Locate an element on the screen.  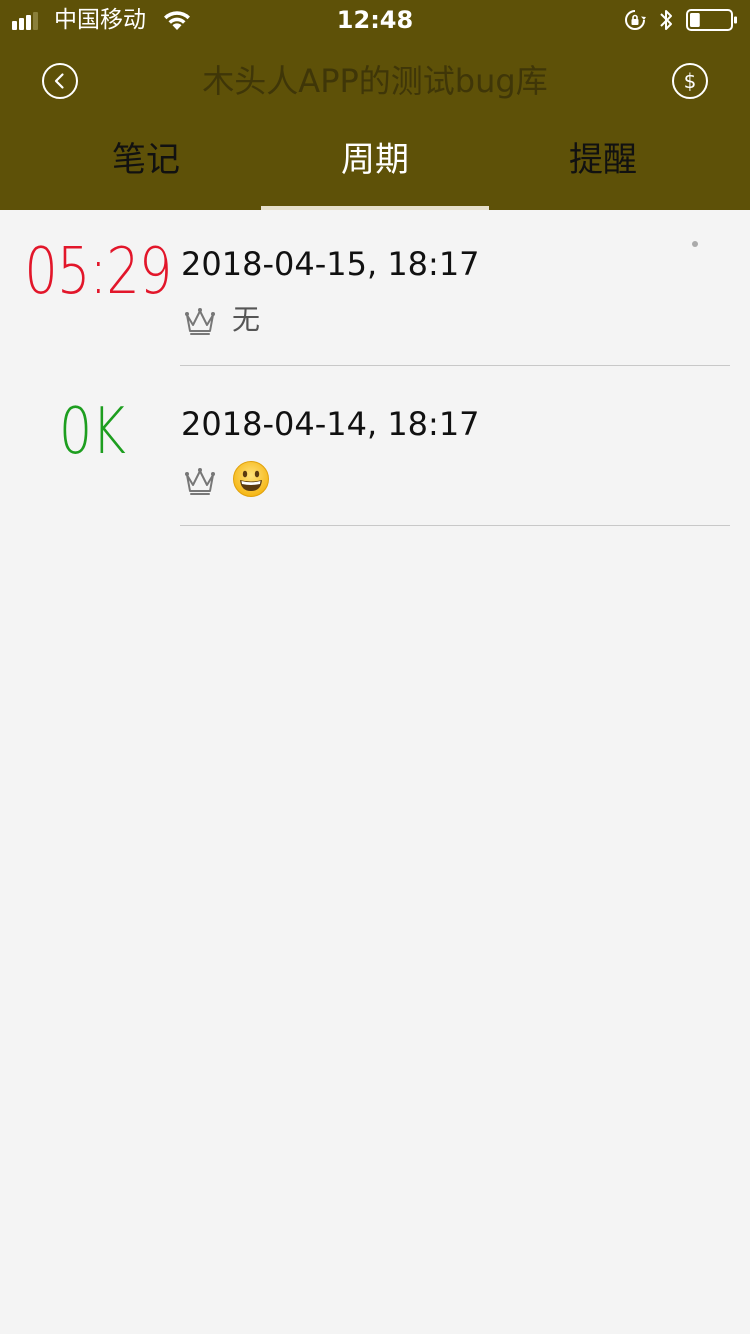
indicator-dot is located at coordinates (695, 244).